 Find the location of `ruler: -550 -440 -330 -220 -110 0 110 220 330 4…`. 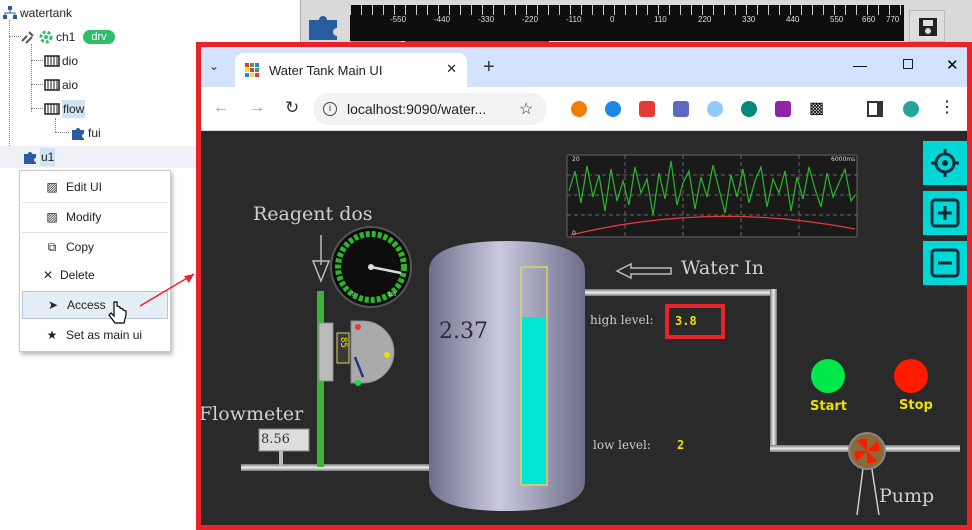

ruler: -550 -440 -330 -220 -110 0 110 220 330 4… is located at coordinates (627, 23).